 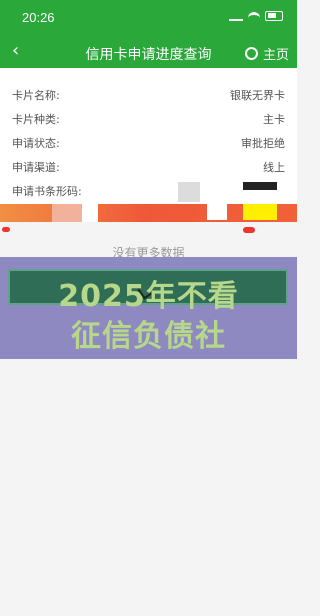 I want to click on headset-icon, so click(x=251, y=53).